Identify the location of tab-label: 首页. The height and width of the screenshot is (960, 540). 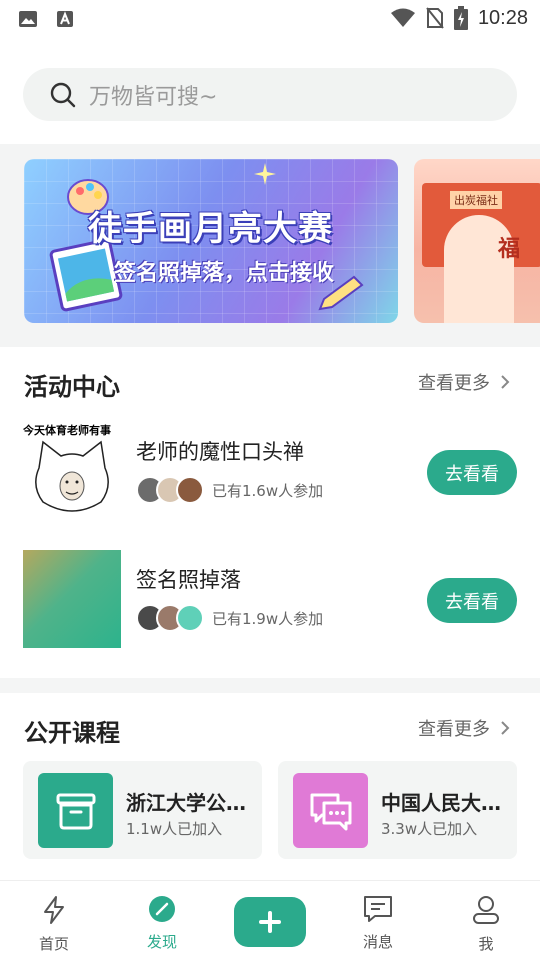
(53, 944).